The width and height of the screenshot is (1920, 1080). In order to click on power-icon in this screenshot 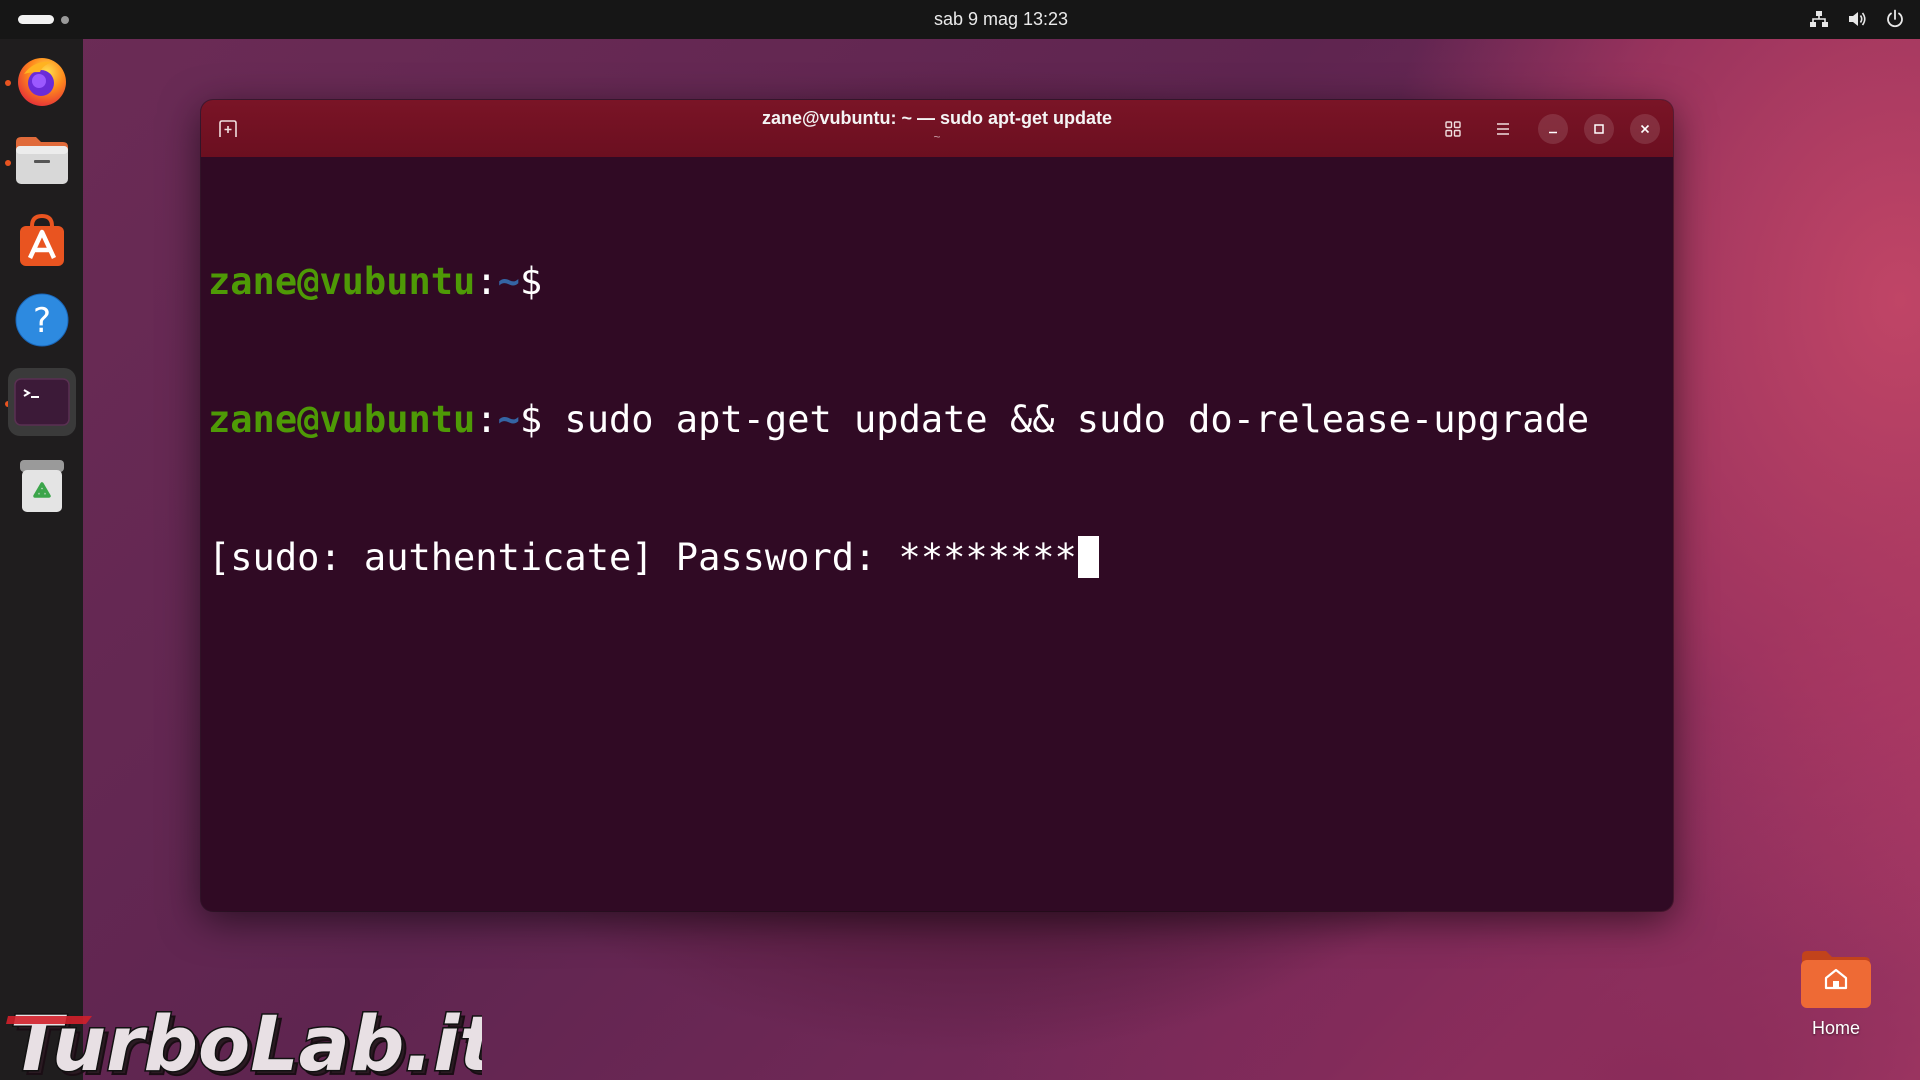, I will do `click(1895, 19)`.